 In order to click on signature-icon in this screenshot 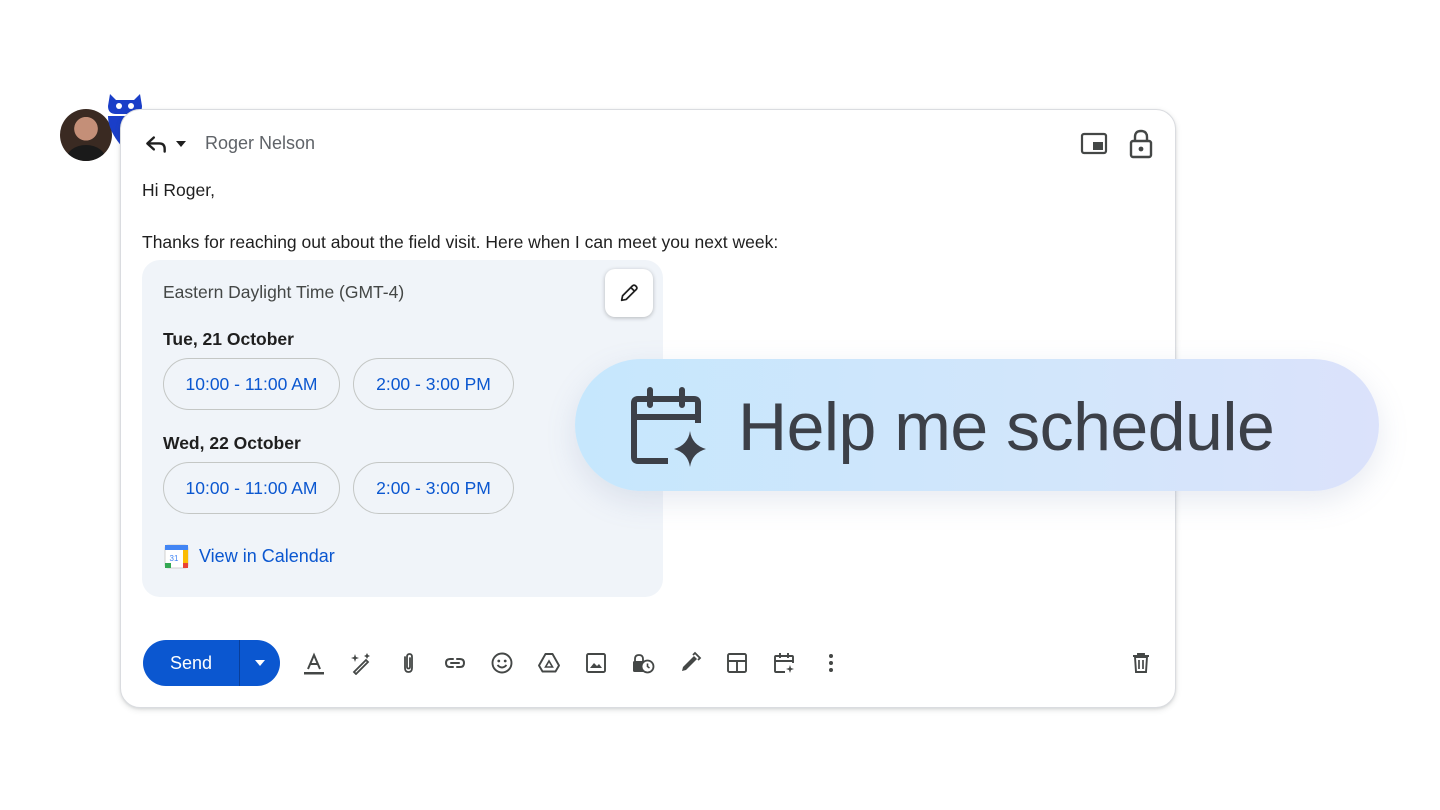, I will do `click(690, 663)`.